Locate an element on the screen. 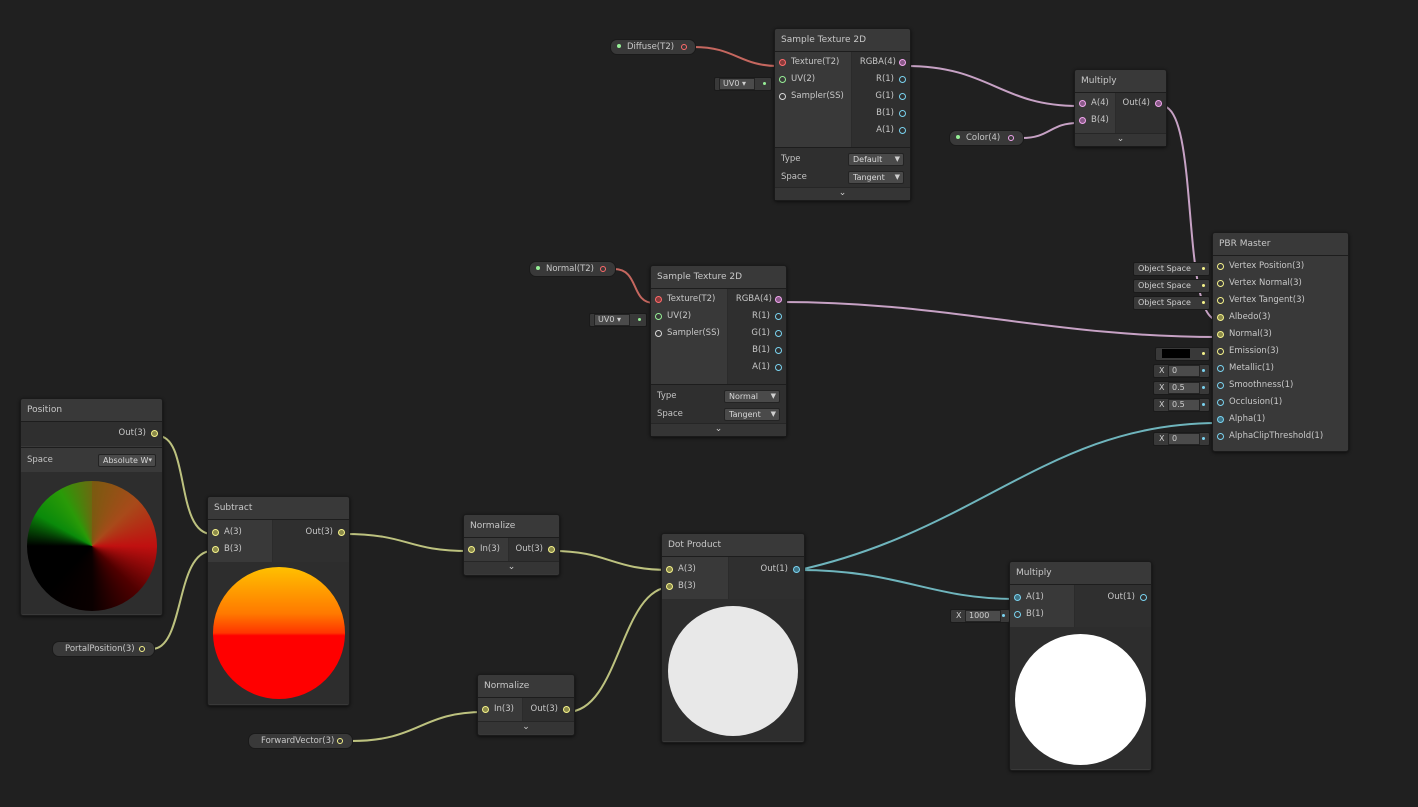 This screenshot has height=807, width=1418. normalize-node-top: Normalize In(3) Out(3) ⌄ is located at coordinates (511, 545).